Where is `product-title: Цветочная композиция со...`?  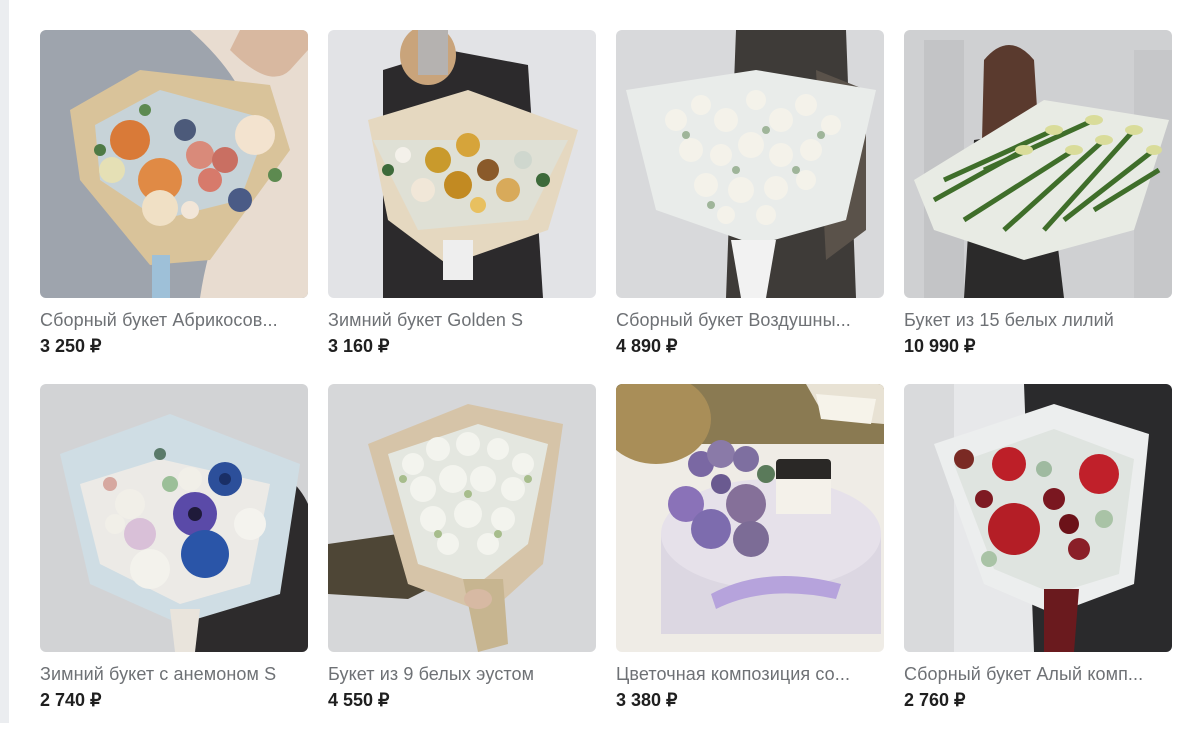 product-title: Цветочная композиция со... is located at coordinates (750, 674).